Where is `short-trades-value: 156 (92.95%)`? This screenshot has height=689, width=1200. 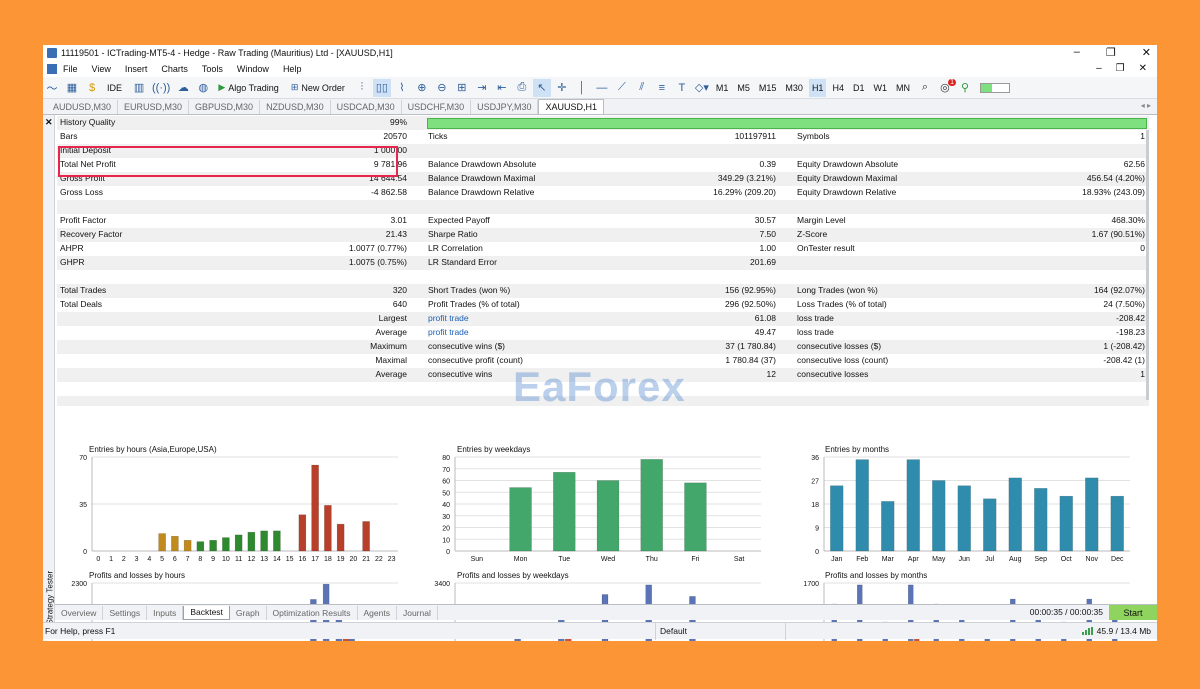 short-trades-value: 156 (92.95%) is located at coordinates (750, 290).